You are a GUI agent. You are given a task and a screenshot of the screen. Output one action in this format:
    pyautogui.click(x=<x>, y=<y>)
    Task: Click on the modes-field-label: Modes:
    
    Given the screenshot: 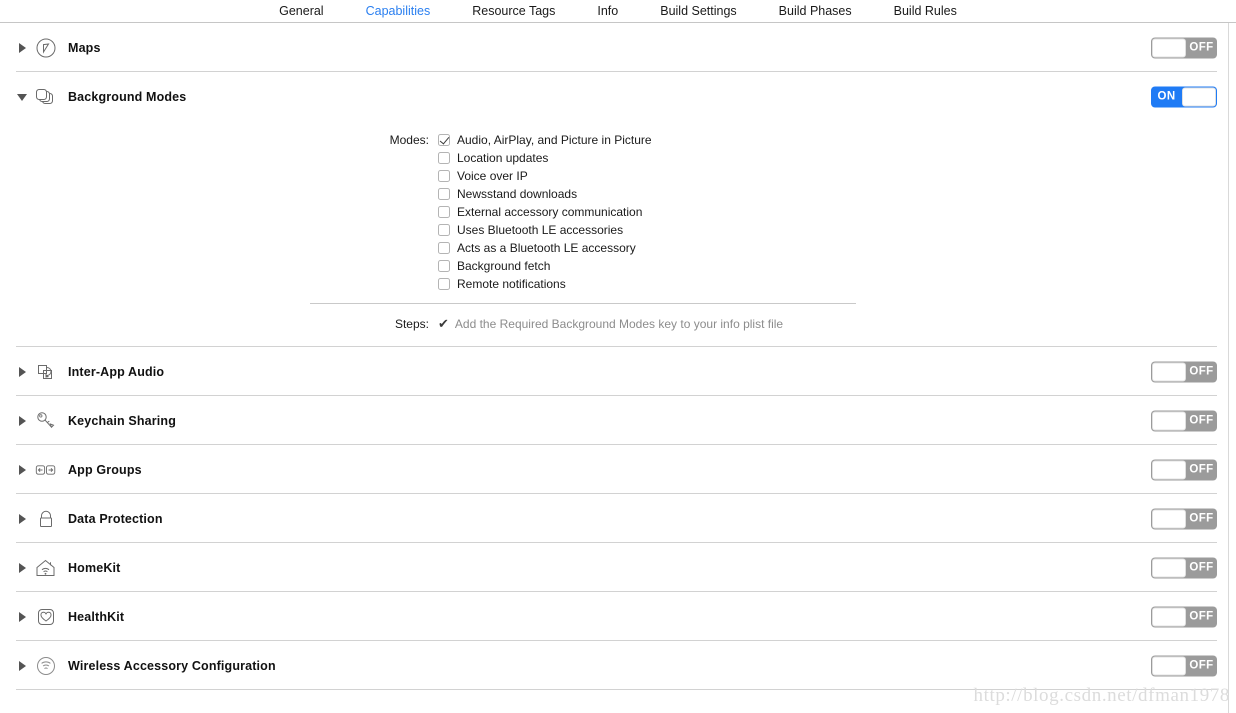 What is the action you would take?
    pyautogui.click(x=409, y=140)
    